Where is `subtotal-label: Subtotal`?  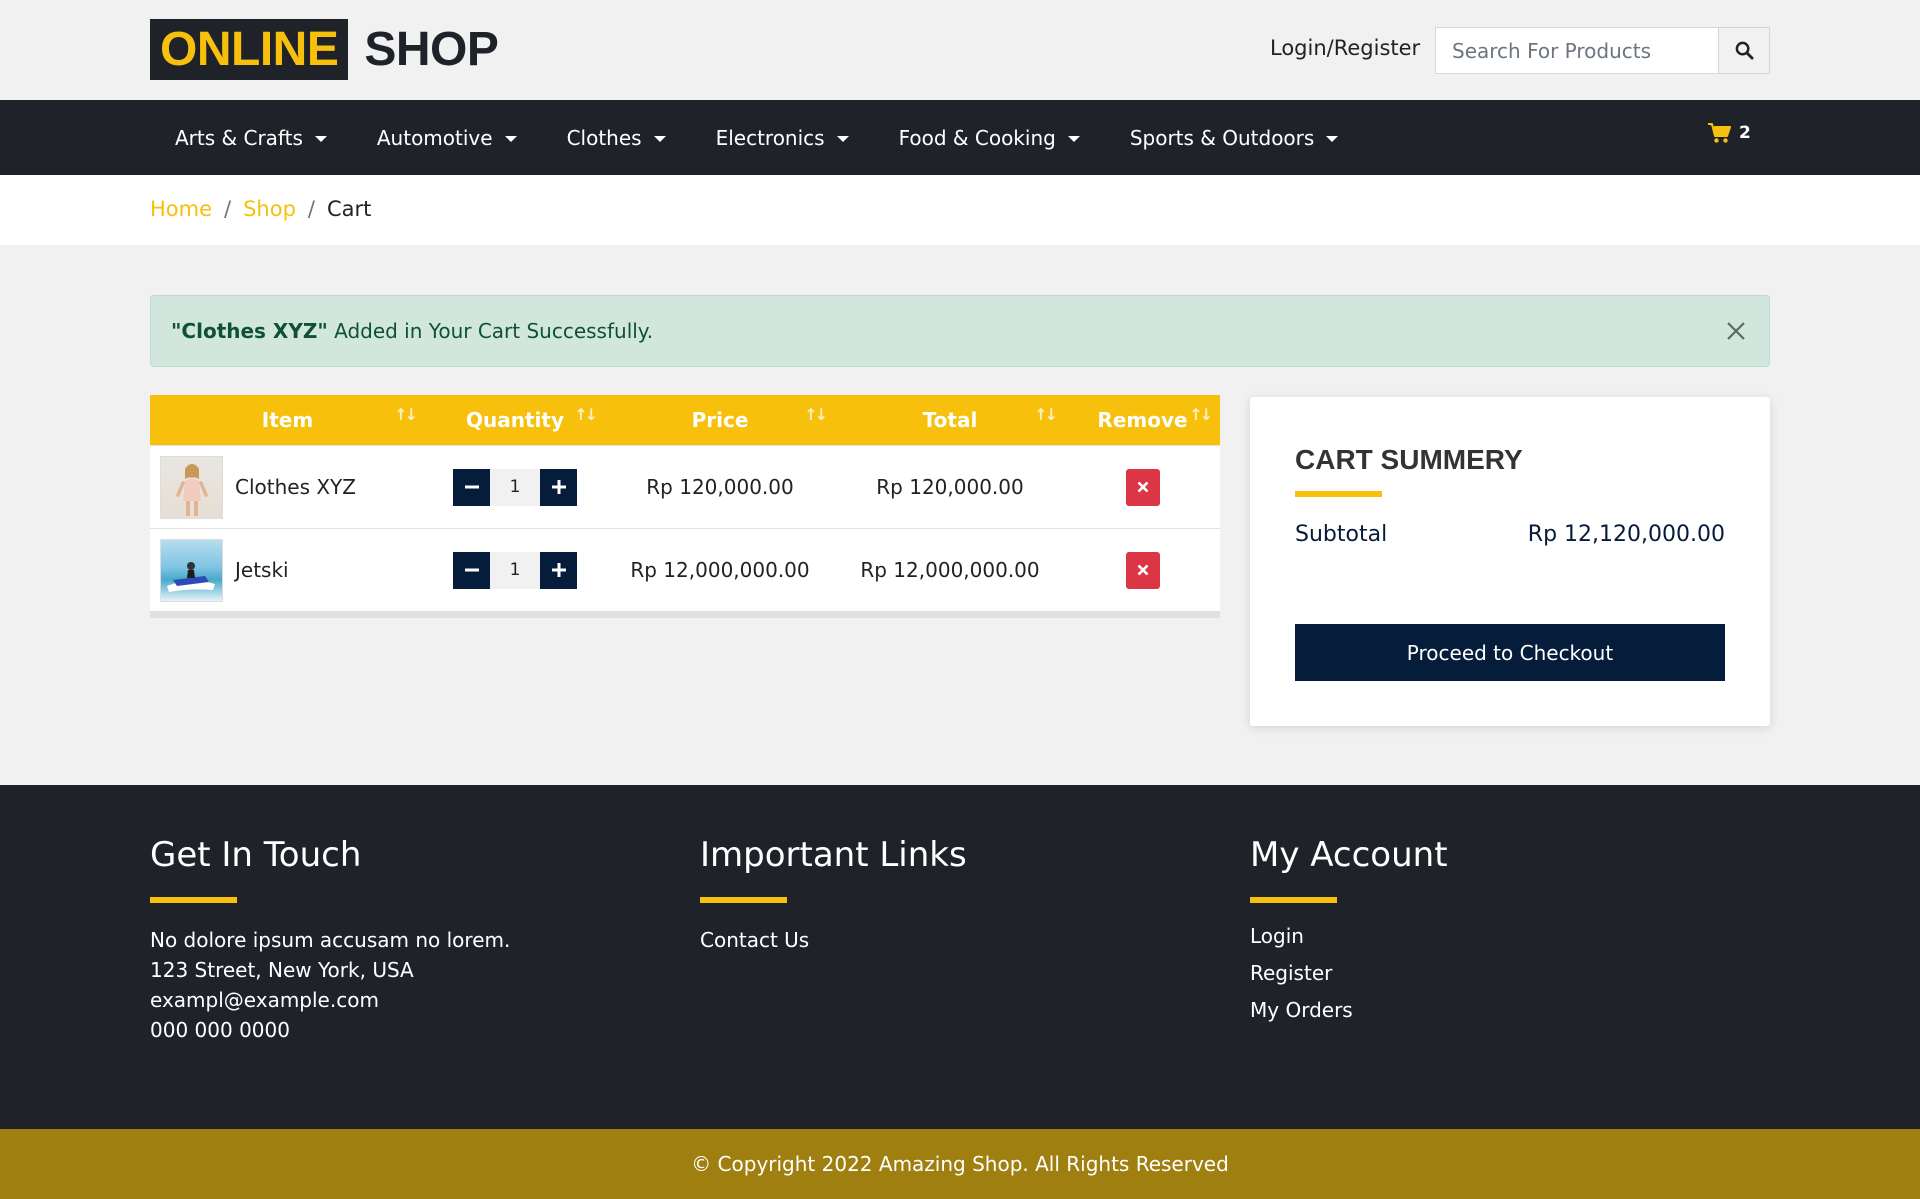 subtotal-label: Subtotal is located at coordinates (1341, 534).